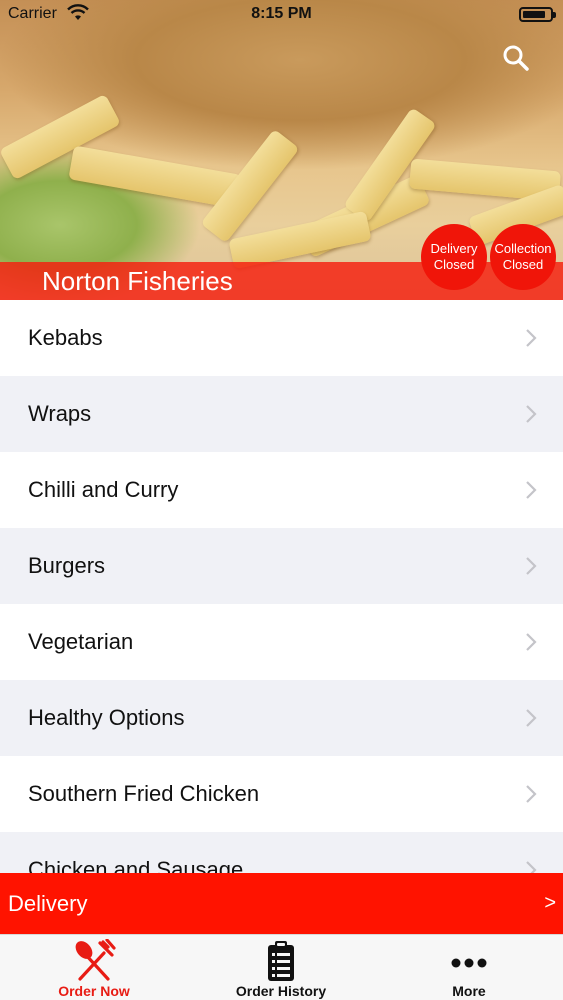 The image size is (563, 1000). Describe the element at coordinates (281, 566) in the screenshot. I see `category-item-burgers: Burgers` at that location.